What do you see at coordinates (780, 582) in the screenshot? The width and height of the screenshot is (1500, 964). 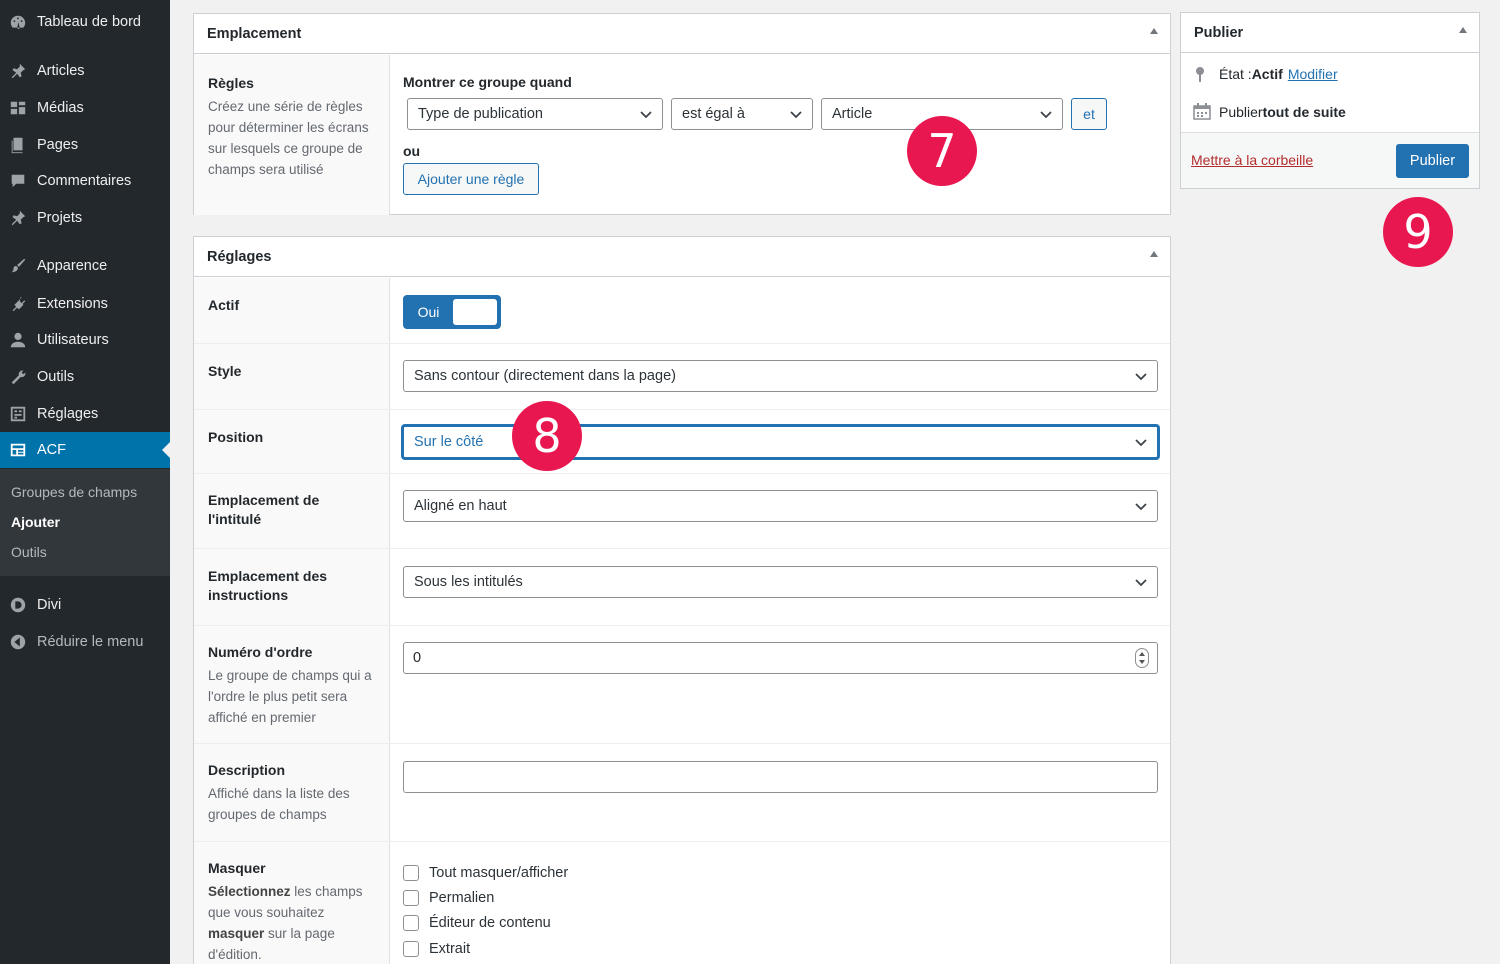 I see `instruction-placement-select: Sous les intitulés` at bounding box center [780, 582].